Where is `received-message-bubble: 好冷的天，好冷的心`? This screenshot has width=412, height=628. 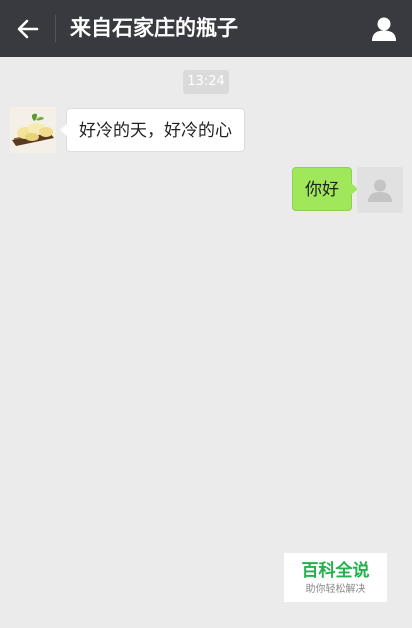 received-message-bubble: 好冷的天，好冷的心 is located at coordinates (152, 130).